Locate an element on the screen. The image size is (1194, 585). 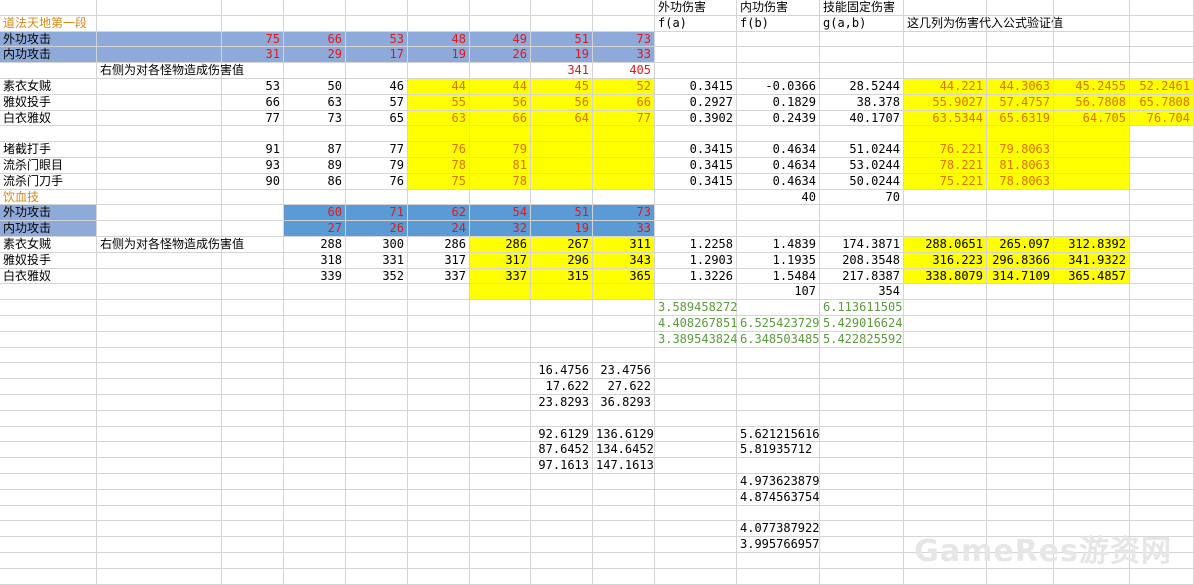
calc-value: 23.4756 is located at coordinates (624, 371).